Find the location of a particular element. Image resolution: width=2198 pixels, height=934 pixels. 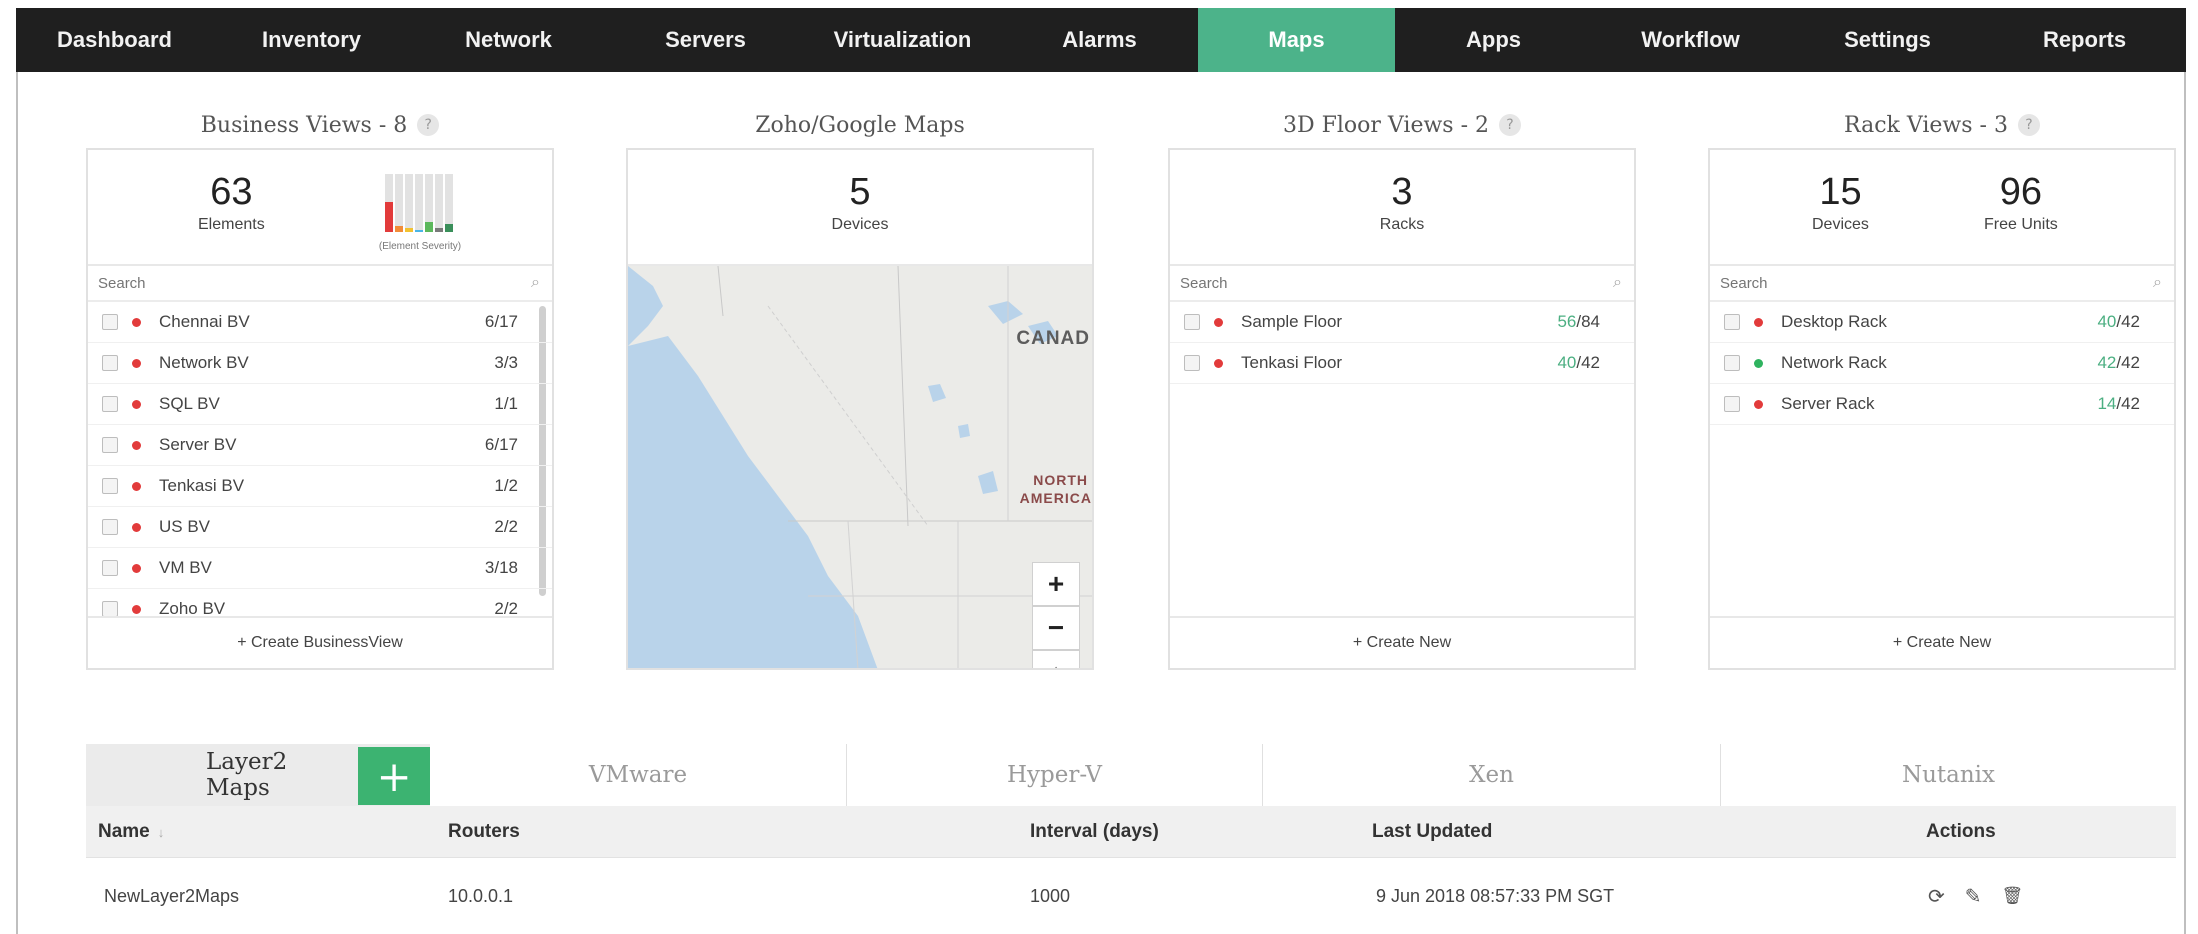

floor-views-list: Sample Floor 56/84 Tenkasi Floor 40/42 is located at coordinates (1402, 343).